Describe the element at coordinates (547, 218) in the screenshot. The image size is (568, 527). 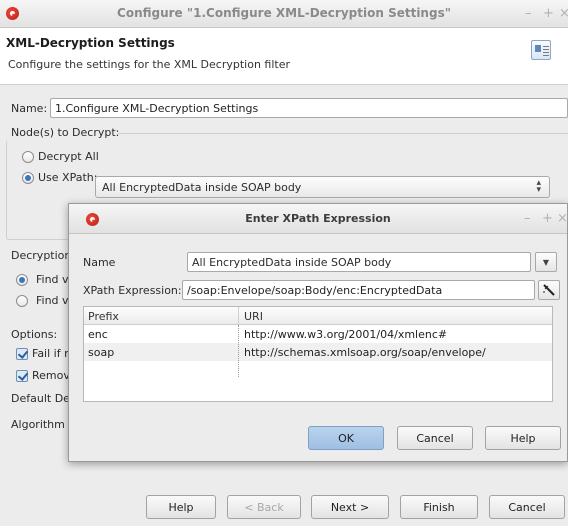
I see `dialog-maximize-icon: +` at that location.